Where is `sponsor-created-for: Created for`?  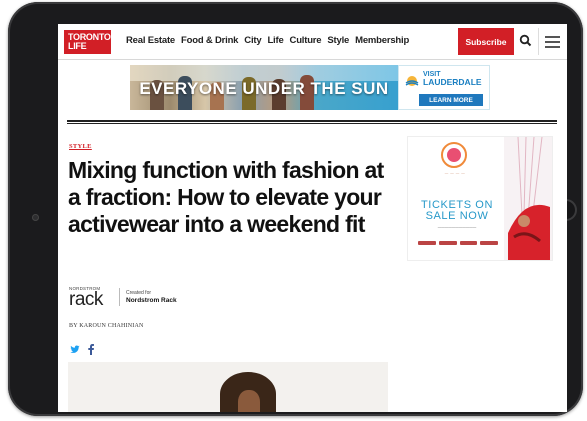 sponsor-created-for: Created for is located at coordinates (139, 293).